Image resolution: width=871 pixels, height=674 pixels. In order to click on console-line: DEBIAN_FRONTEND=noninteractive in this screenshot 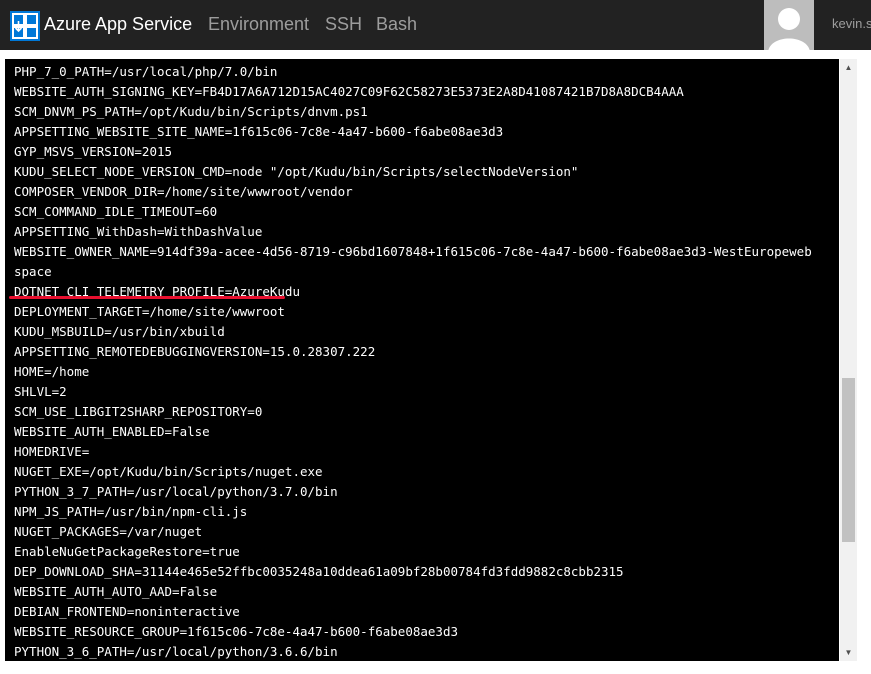, I will do `click(127, 611)`.